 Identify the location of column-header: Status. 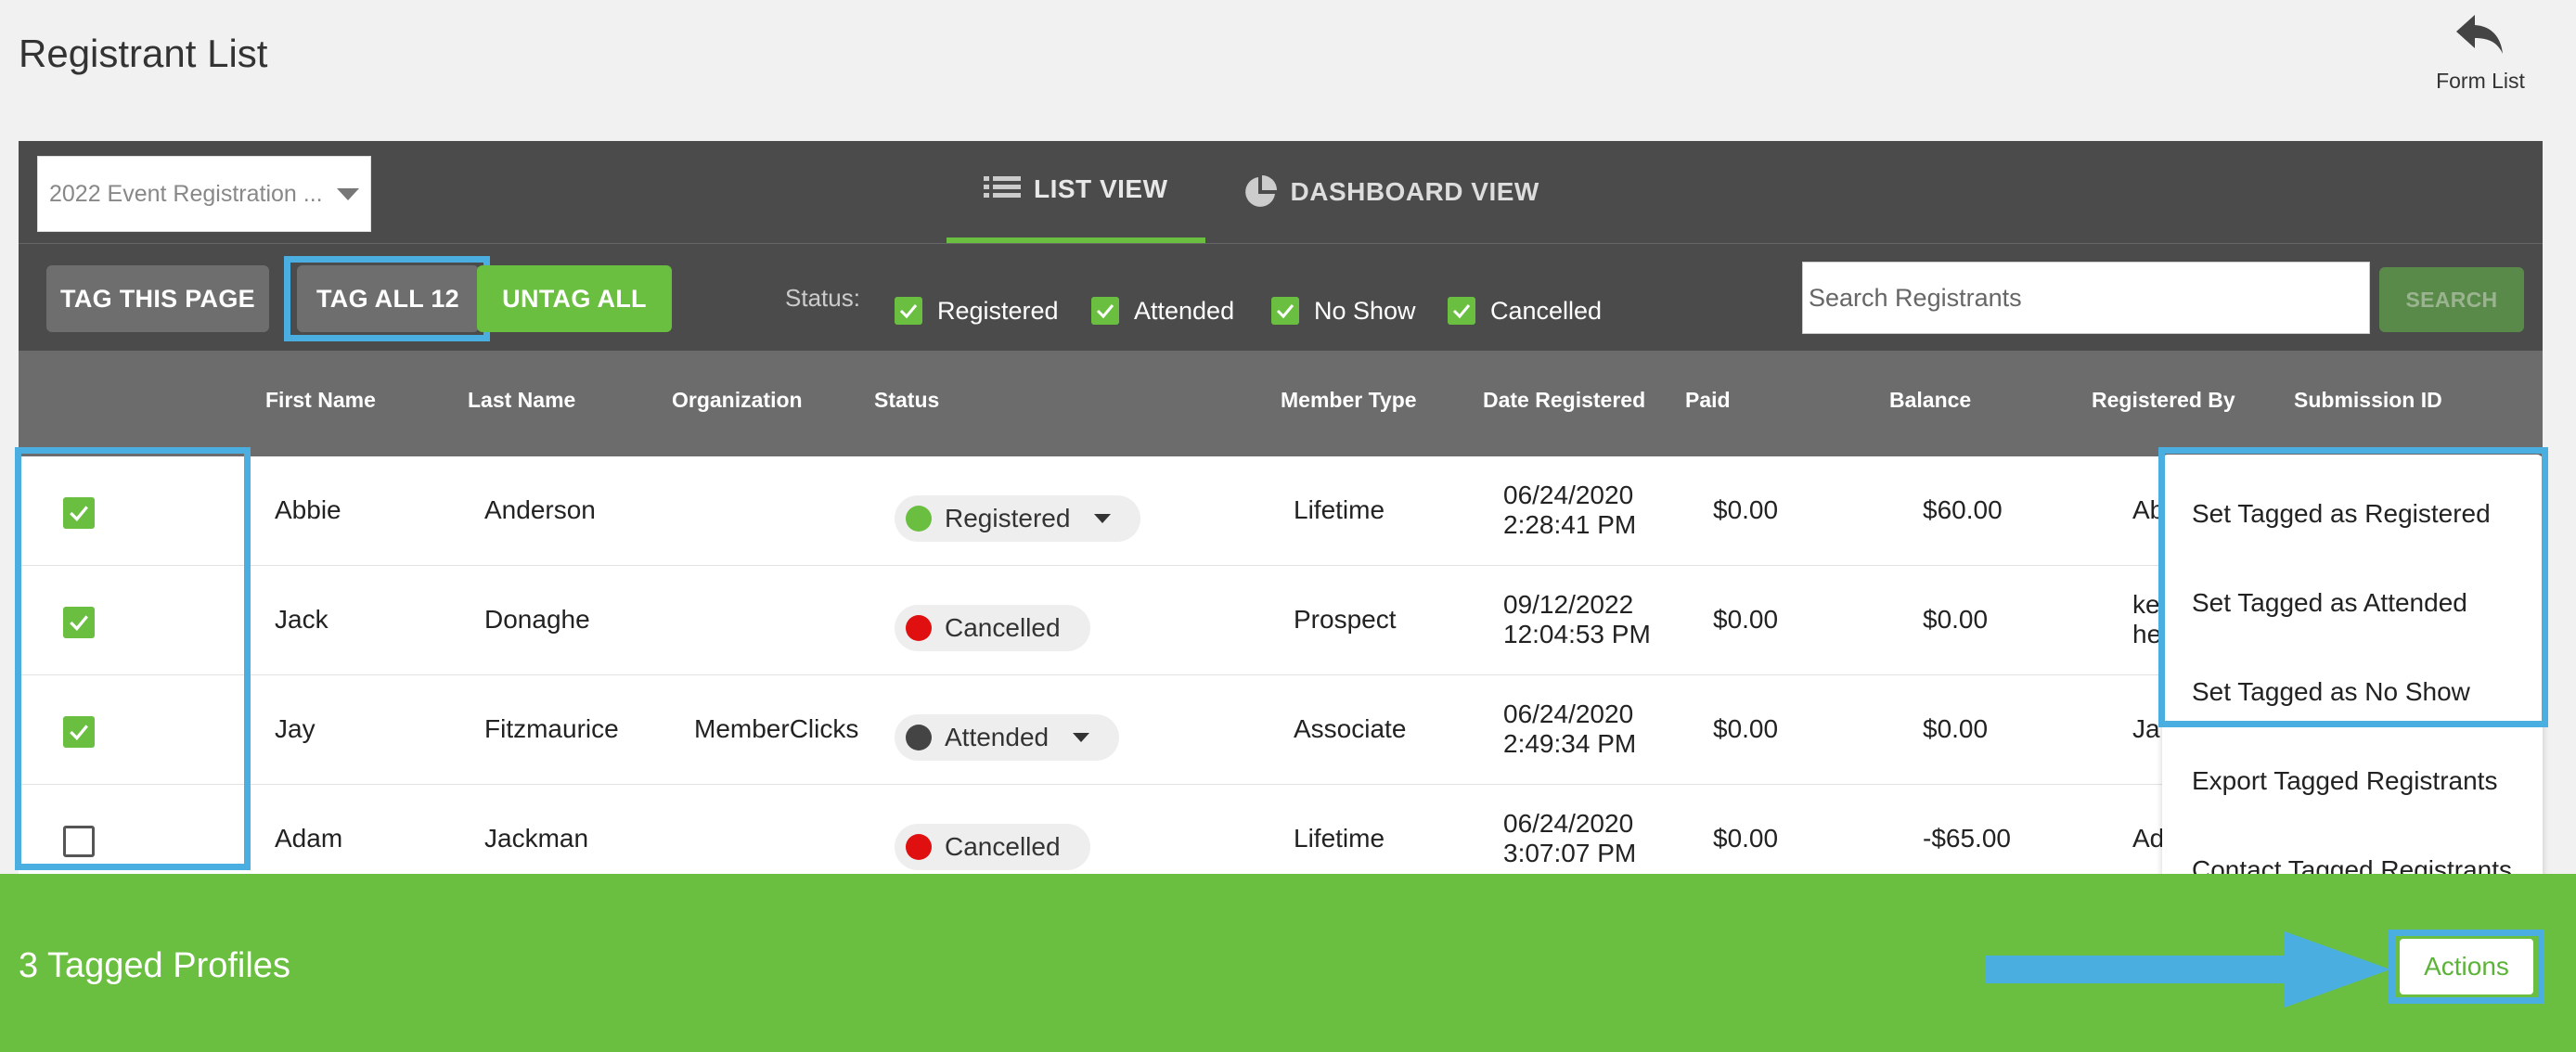
(906, 400).